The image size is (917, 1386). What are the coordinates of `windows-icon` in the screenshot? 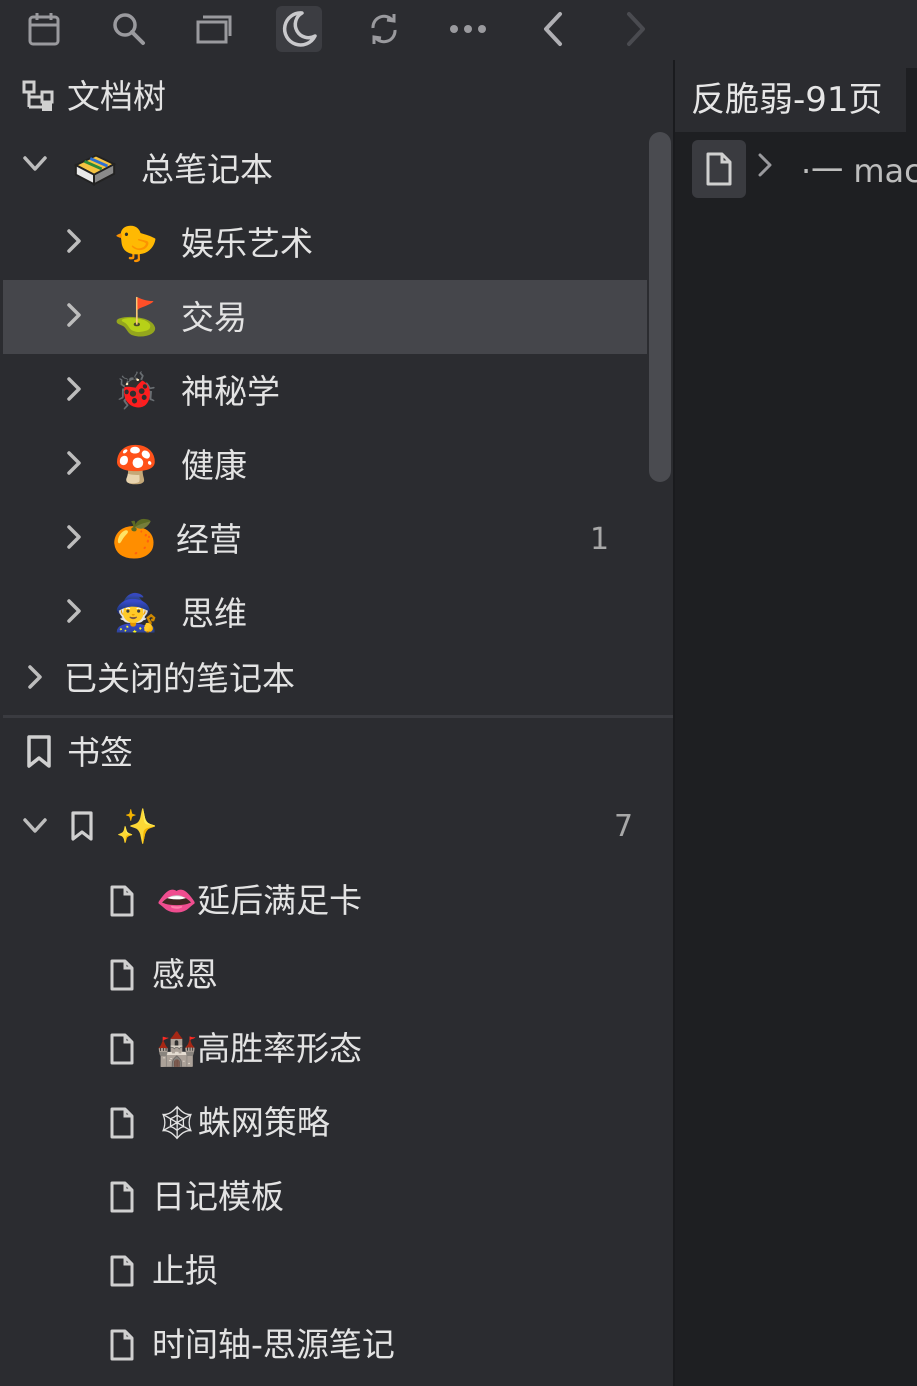 It's located at (214, 29).